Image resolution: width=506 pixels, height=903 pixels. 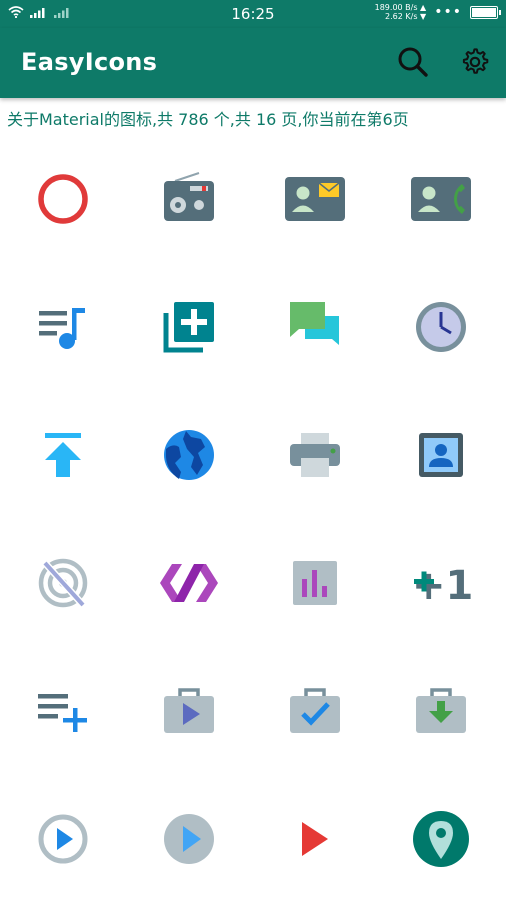 What do you see at coordinates (253, 63) in the screenshot?
I see `app-bar: EasyIcons` at bounding box center [253, 63].